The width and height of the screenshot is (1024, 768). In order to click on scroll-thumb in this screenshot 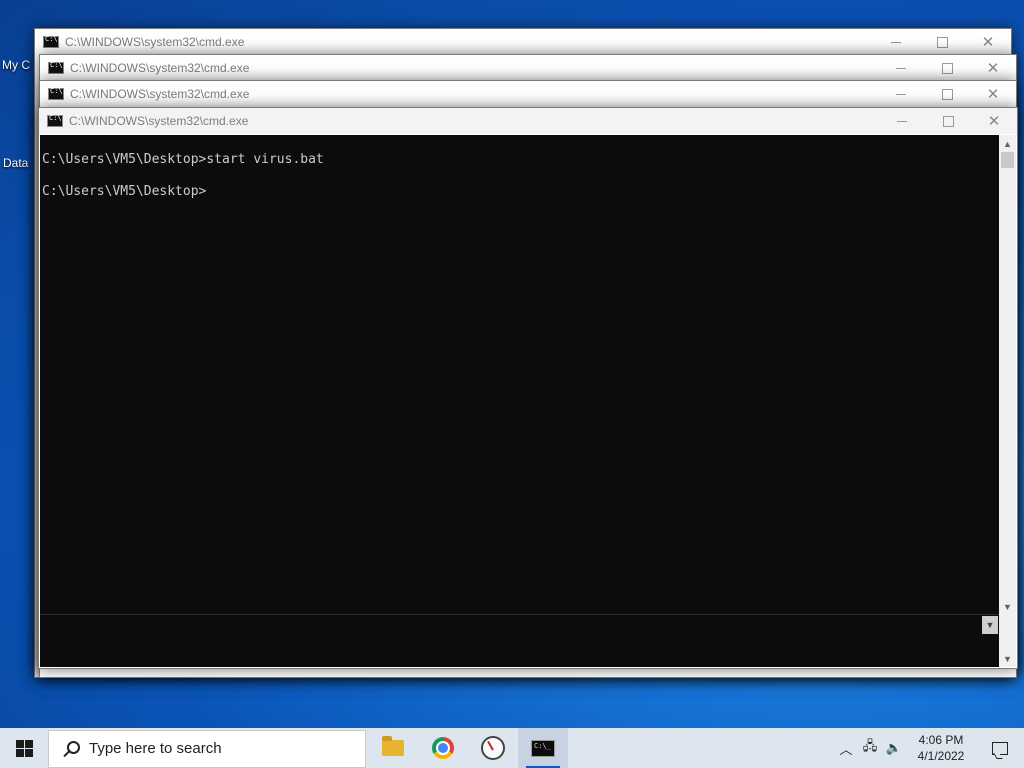, I will do `click(1007, 160)`.